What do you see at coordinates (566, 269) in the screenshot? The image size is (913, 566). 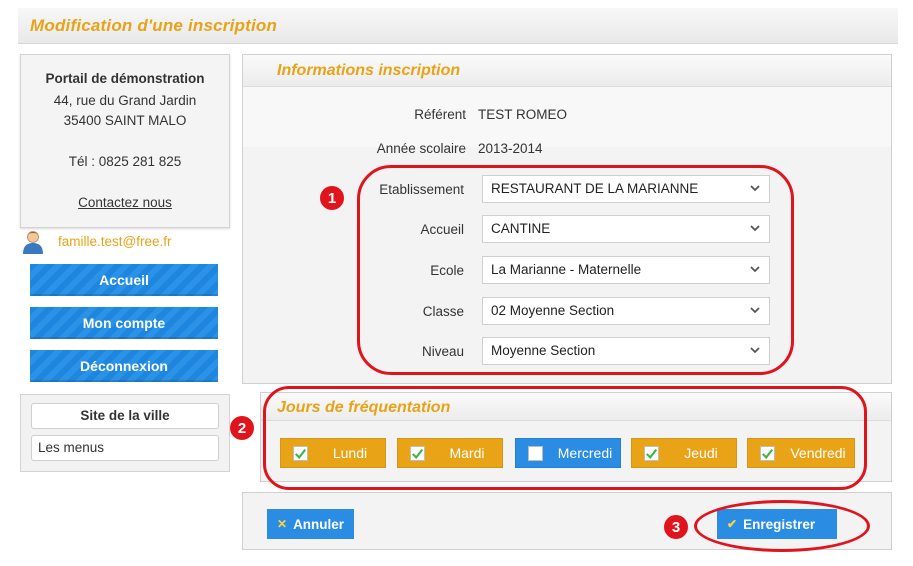 I see `ecole-value: La Marianne - Maternelle` at bounding box center [566, 269].